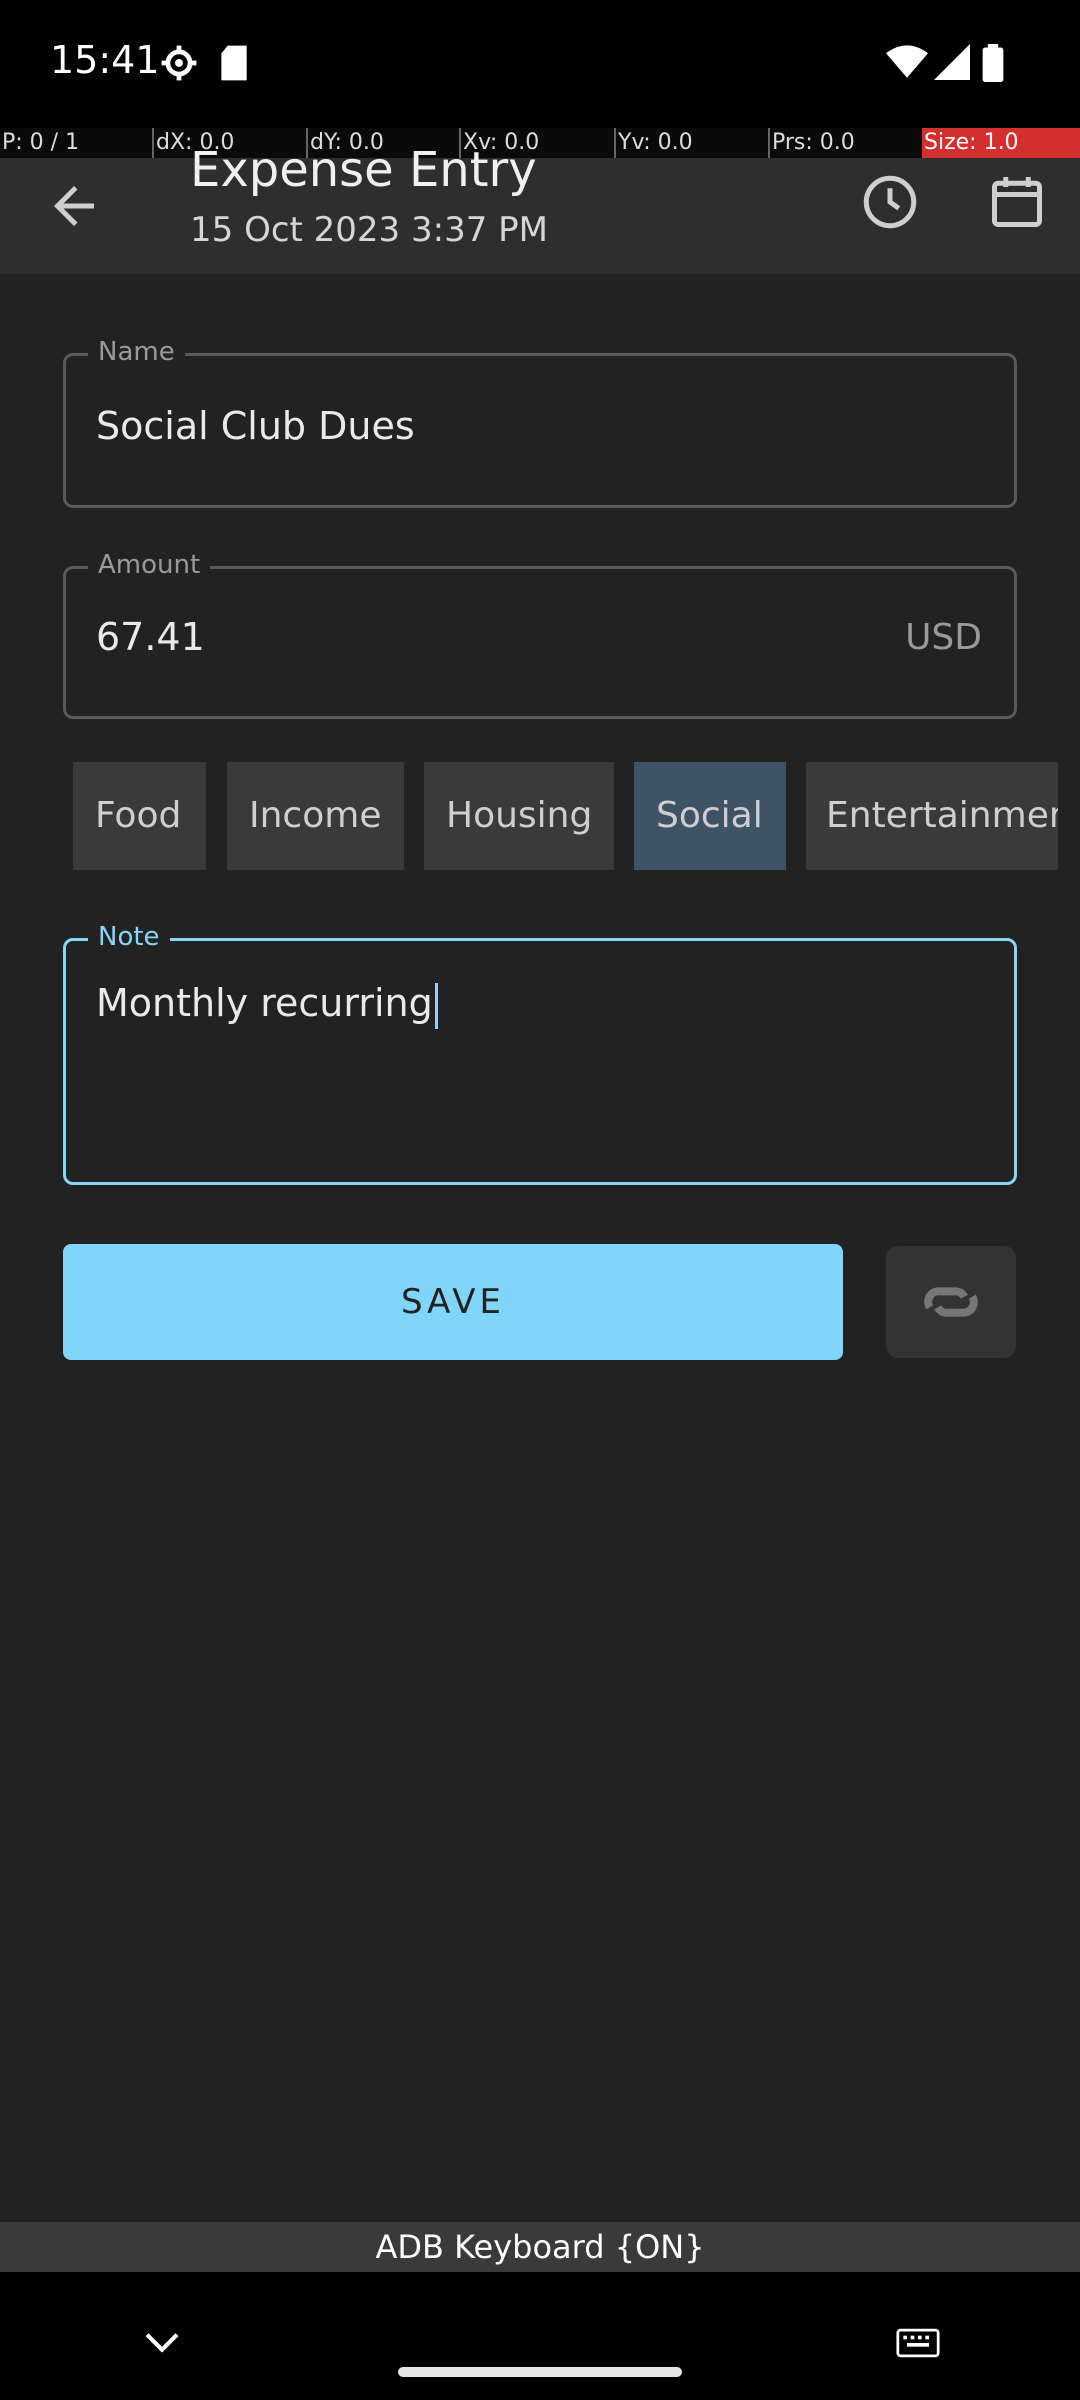 The height and width of the screenshot is (2400, 1080). Describe the element at coordinates (952, 62) in the screenshot. I see `signal-icon` at that location.